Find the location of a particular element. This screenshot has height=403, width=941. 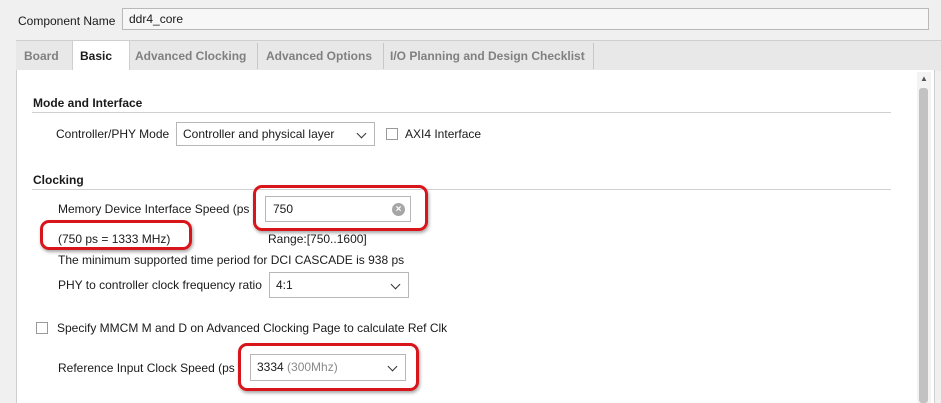

mode-interface-divider is located at coordinates (461, 112).